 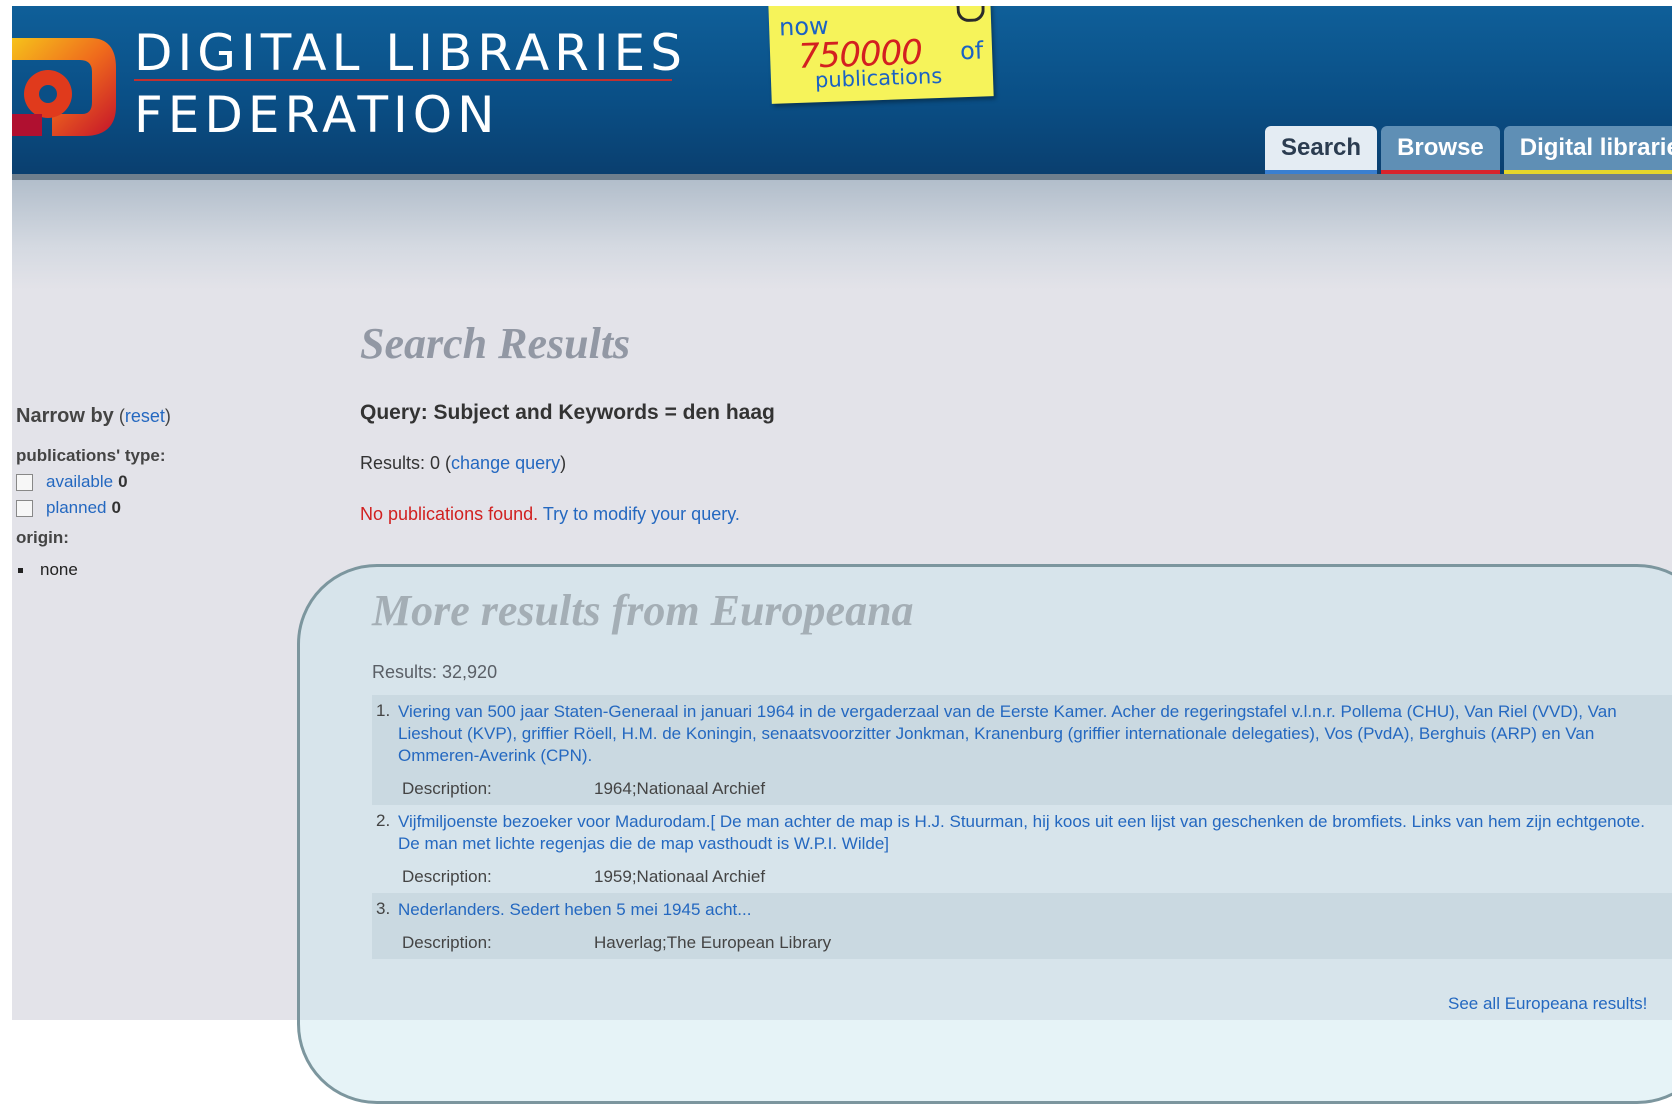 What do you see at coordinates (65, 416) in the screenshot?
I see `narrow-by-label: Narrow by` at bounding box center [65, 416].